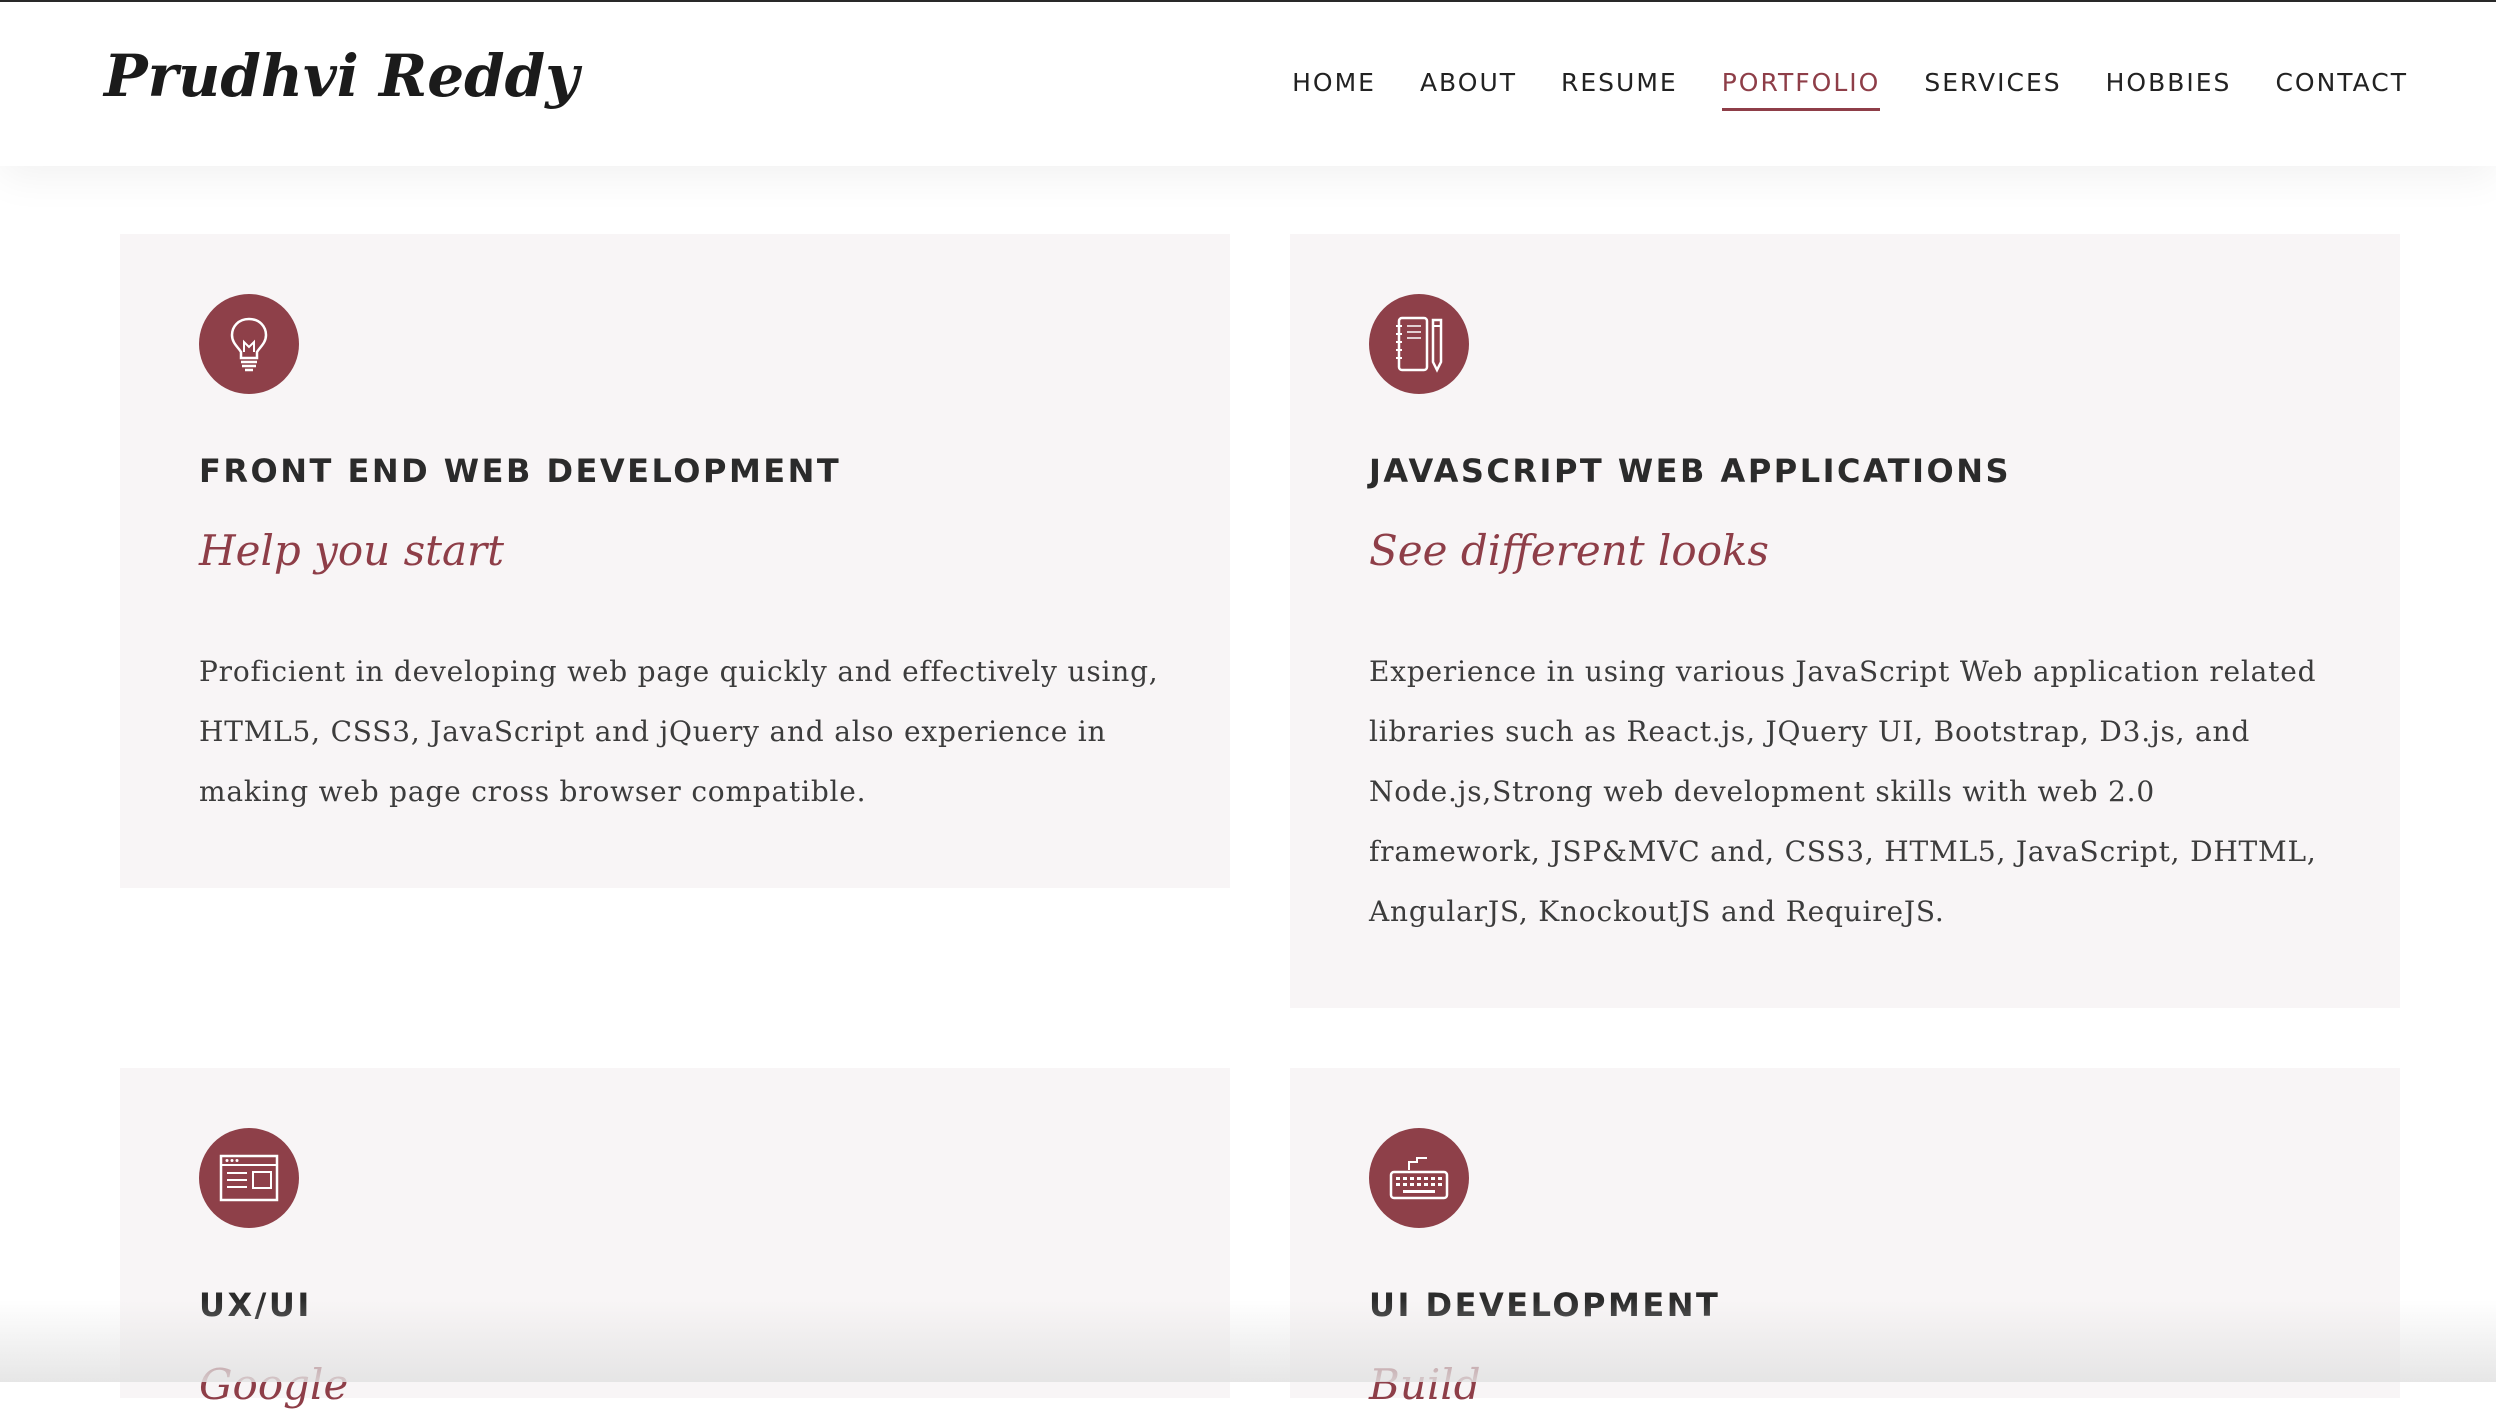  I want to click on nav-portfolio: PORTFOLIO, so click(1801, 89).